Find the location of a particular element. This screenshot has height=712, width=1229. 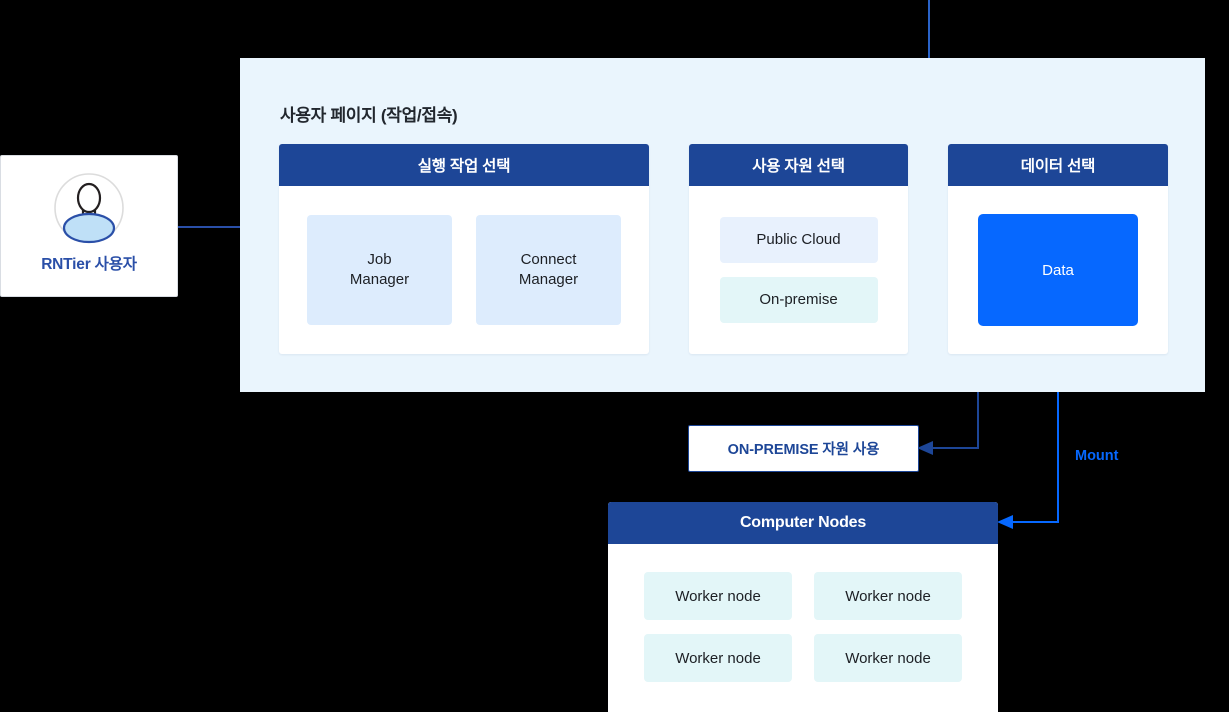

card-job-selection: 실행 작업 선택 Job Manager Connect Manager is located at coordinates (464, 249).